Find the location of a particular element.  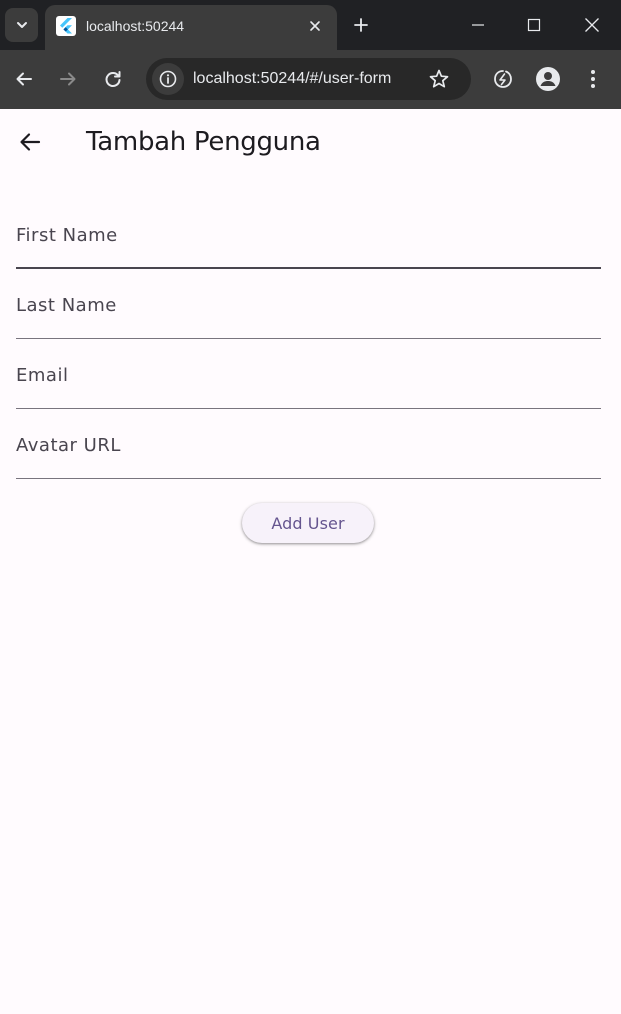

maximize-icon is located at coordinates (534, 25).